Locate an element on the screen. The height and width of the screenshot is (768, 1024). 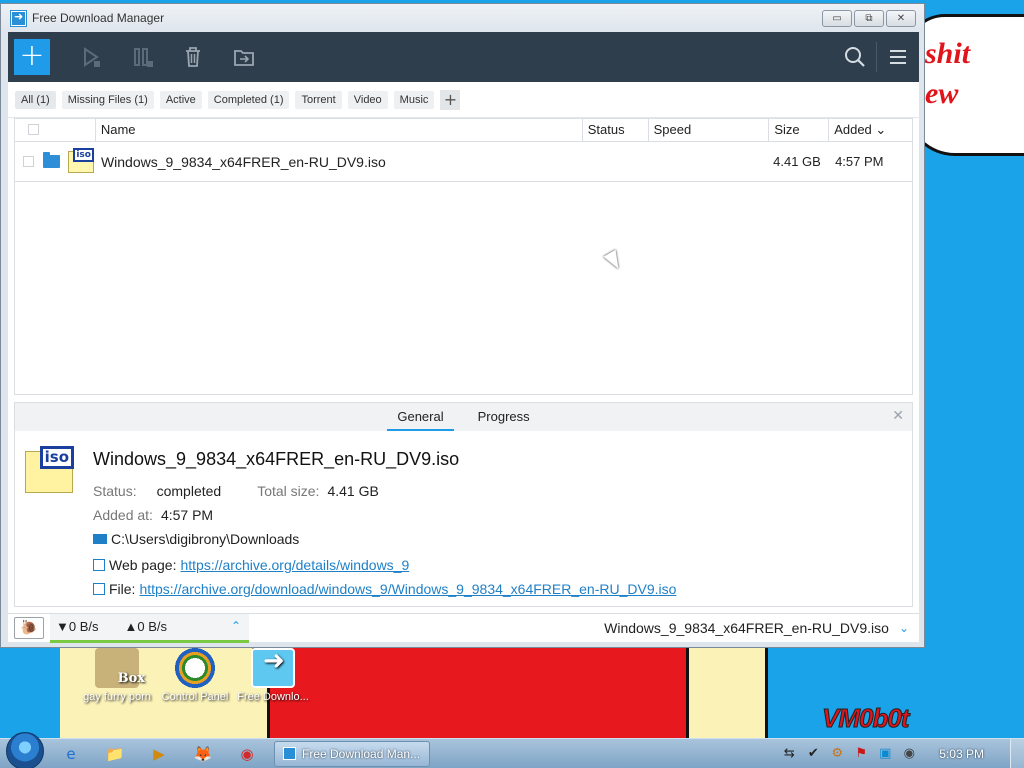
upload-speed: ▲0 B/s is located at coordinates (146, 626).